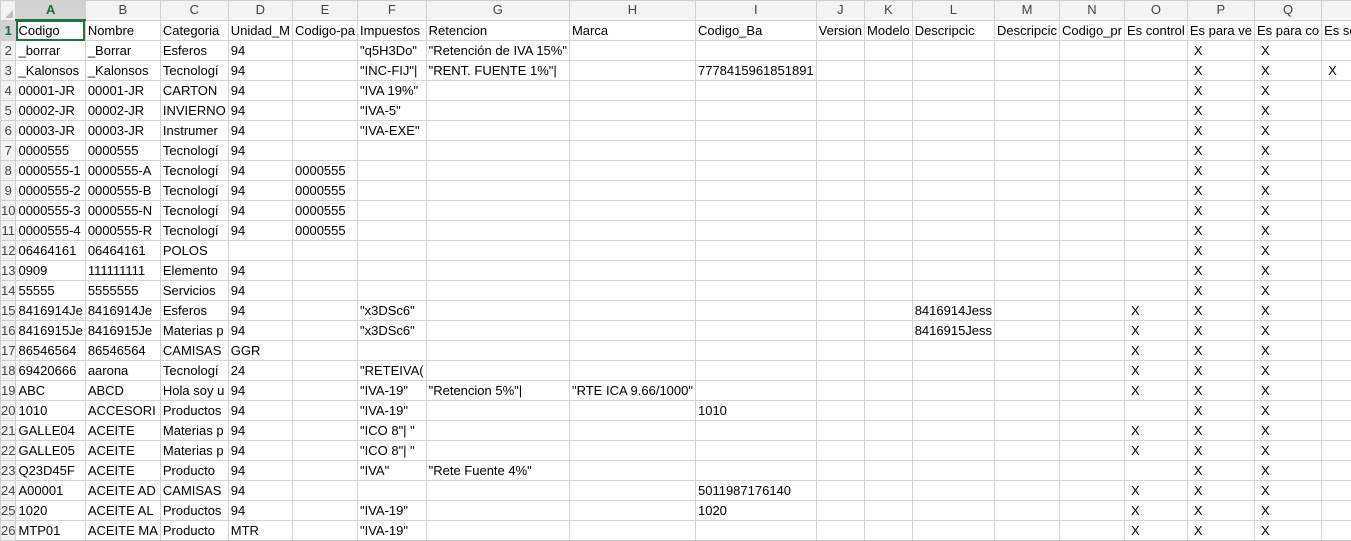 This screenshot has height=541, width=1351. I want to click on cell-n26, so click(1092, 530).